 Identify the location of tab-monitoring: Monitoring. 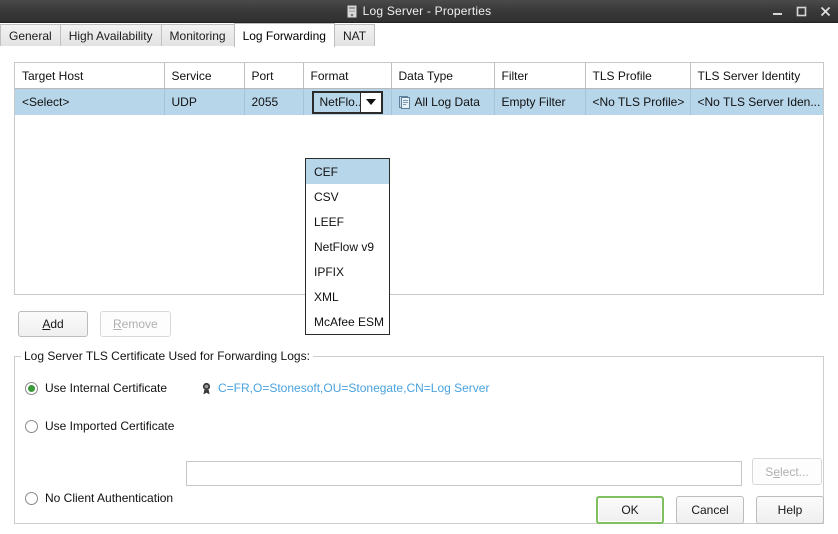
(197, 35).